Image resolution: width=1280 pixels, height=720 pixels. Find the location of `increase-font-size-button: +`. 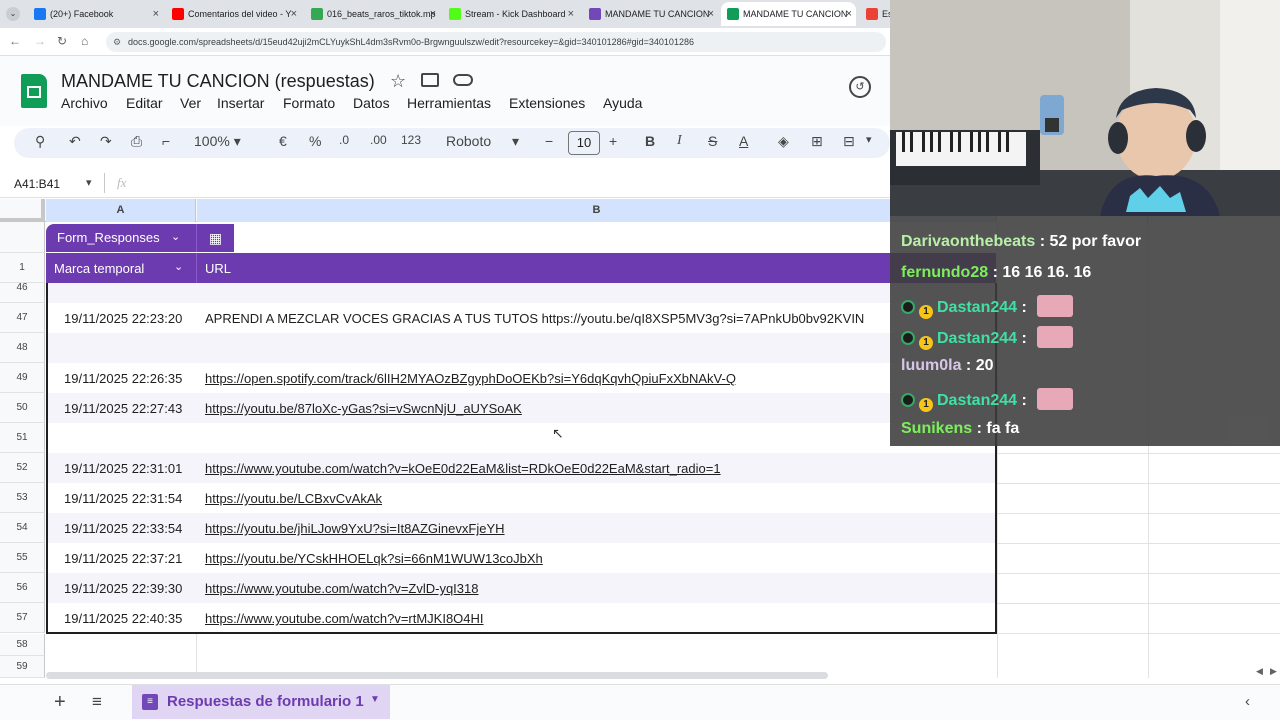

increase-font-size-button: + is located at coordinates (613, 141).